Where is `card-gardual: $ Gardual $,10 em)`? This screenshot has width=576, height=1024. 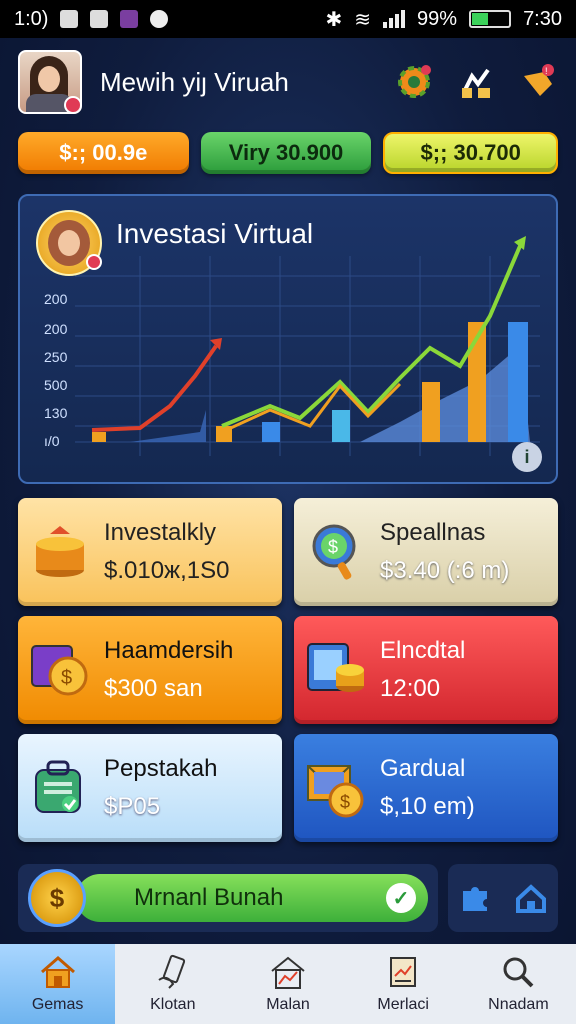
card-gardual: $ Gardual $,10 em) is located at coordinates (426, 788).